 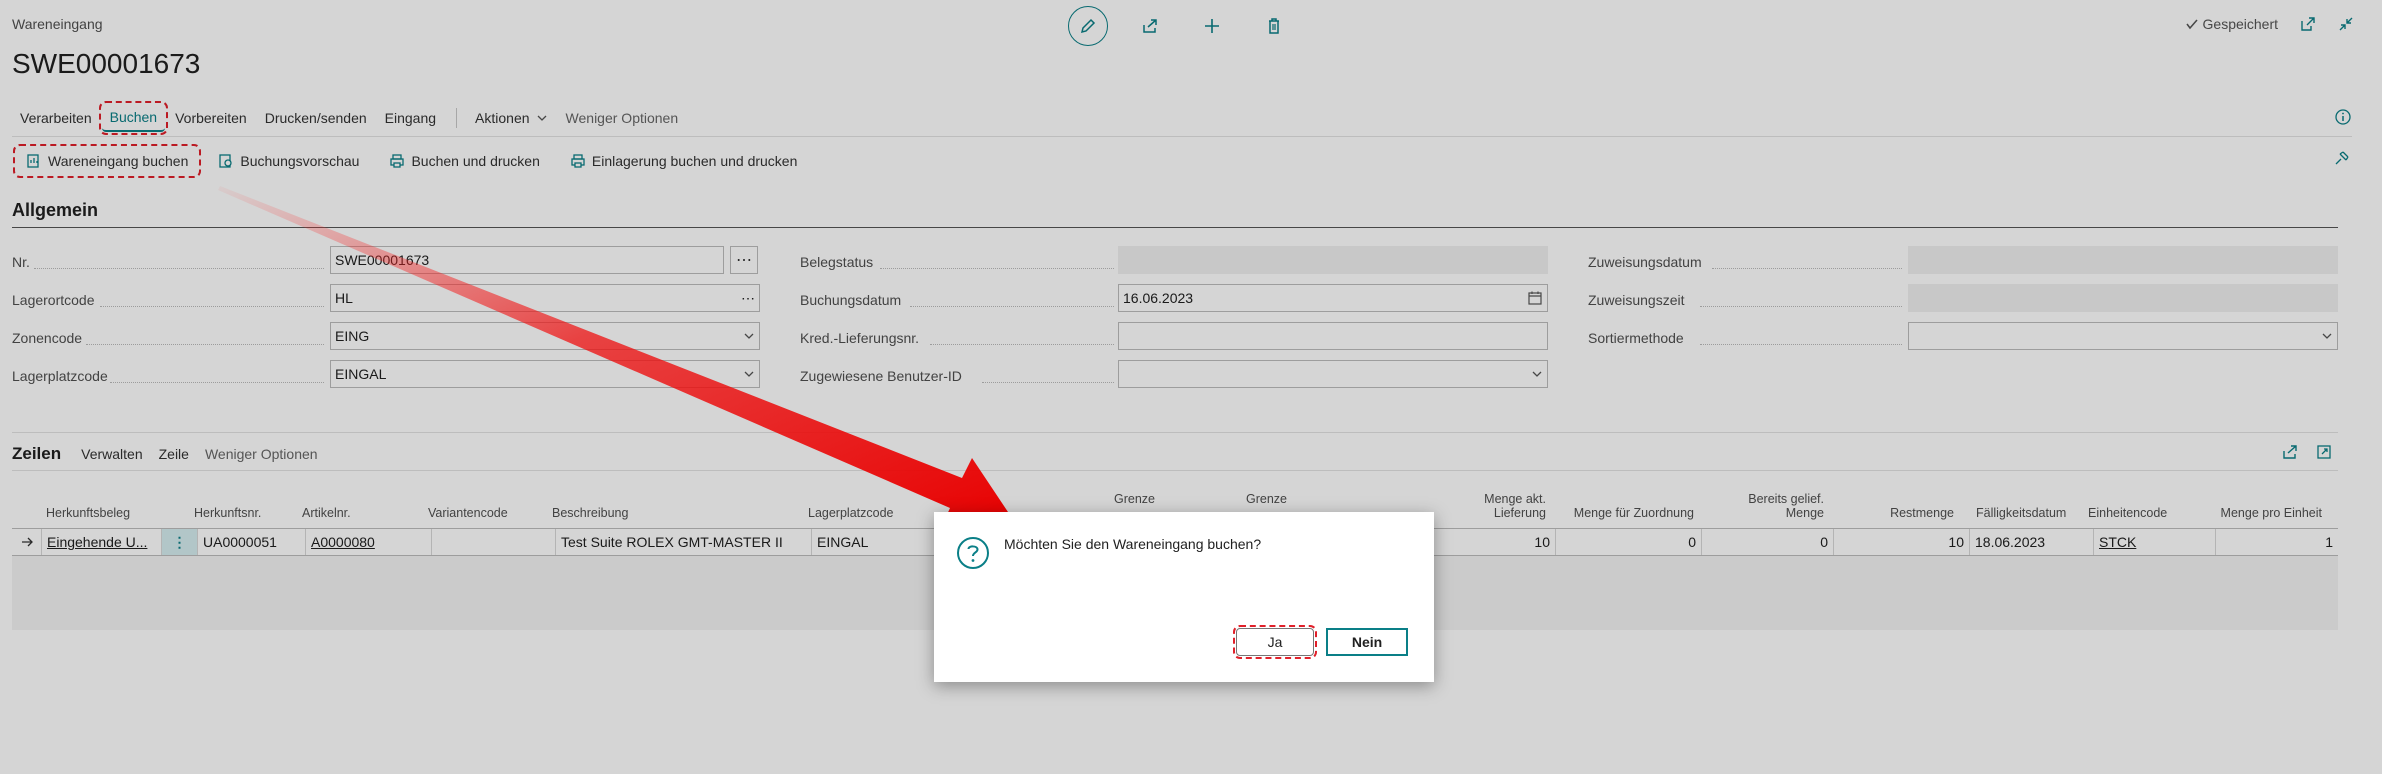 I want to click on yes-button: Ja, so click(x=1275, y=642).